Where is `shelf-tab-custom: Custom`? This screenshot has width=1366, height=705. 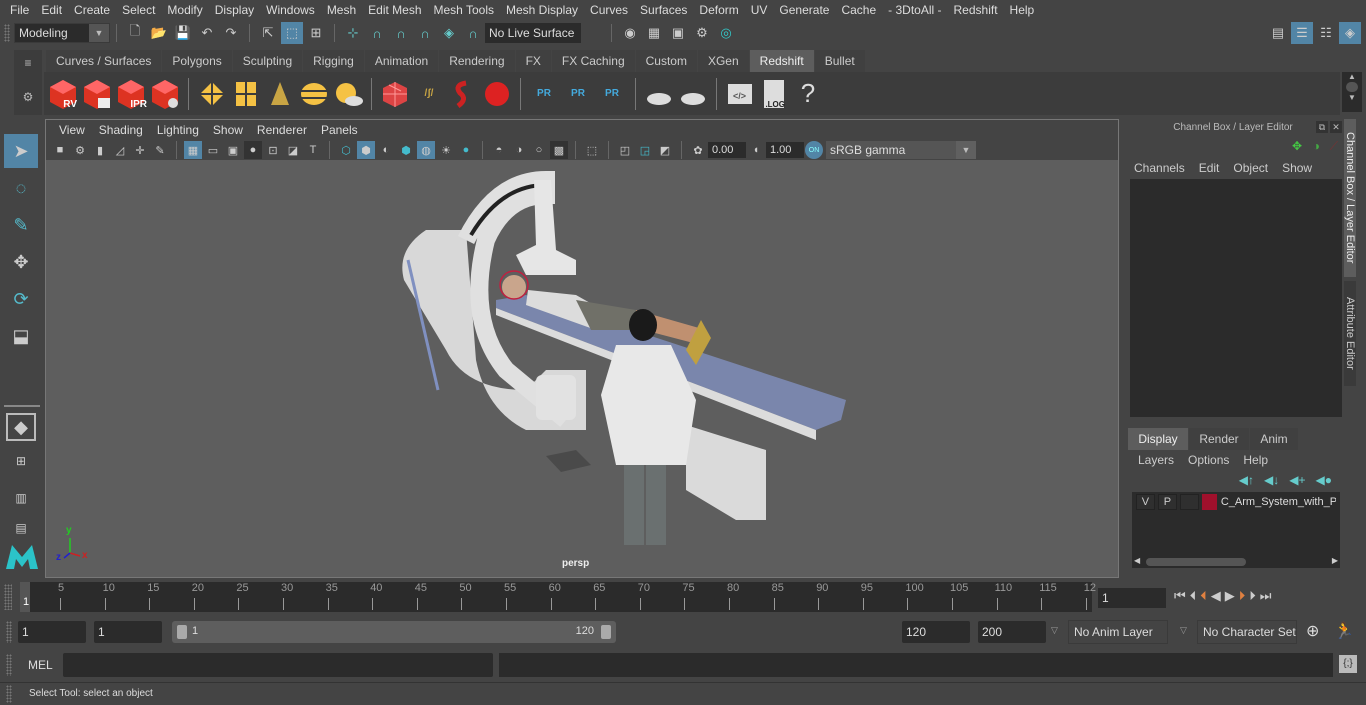 shelf-tab-custom: Custom is located at coordinates (666, 61).